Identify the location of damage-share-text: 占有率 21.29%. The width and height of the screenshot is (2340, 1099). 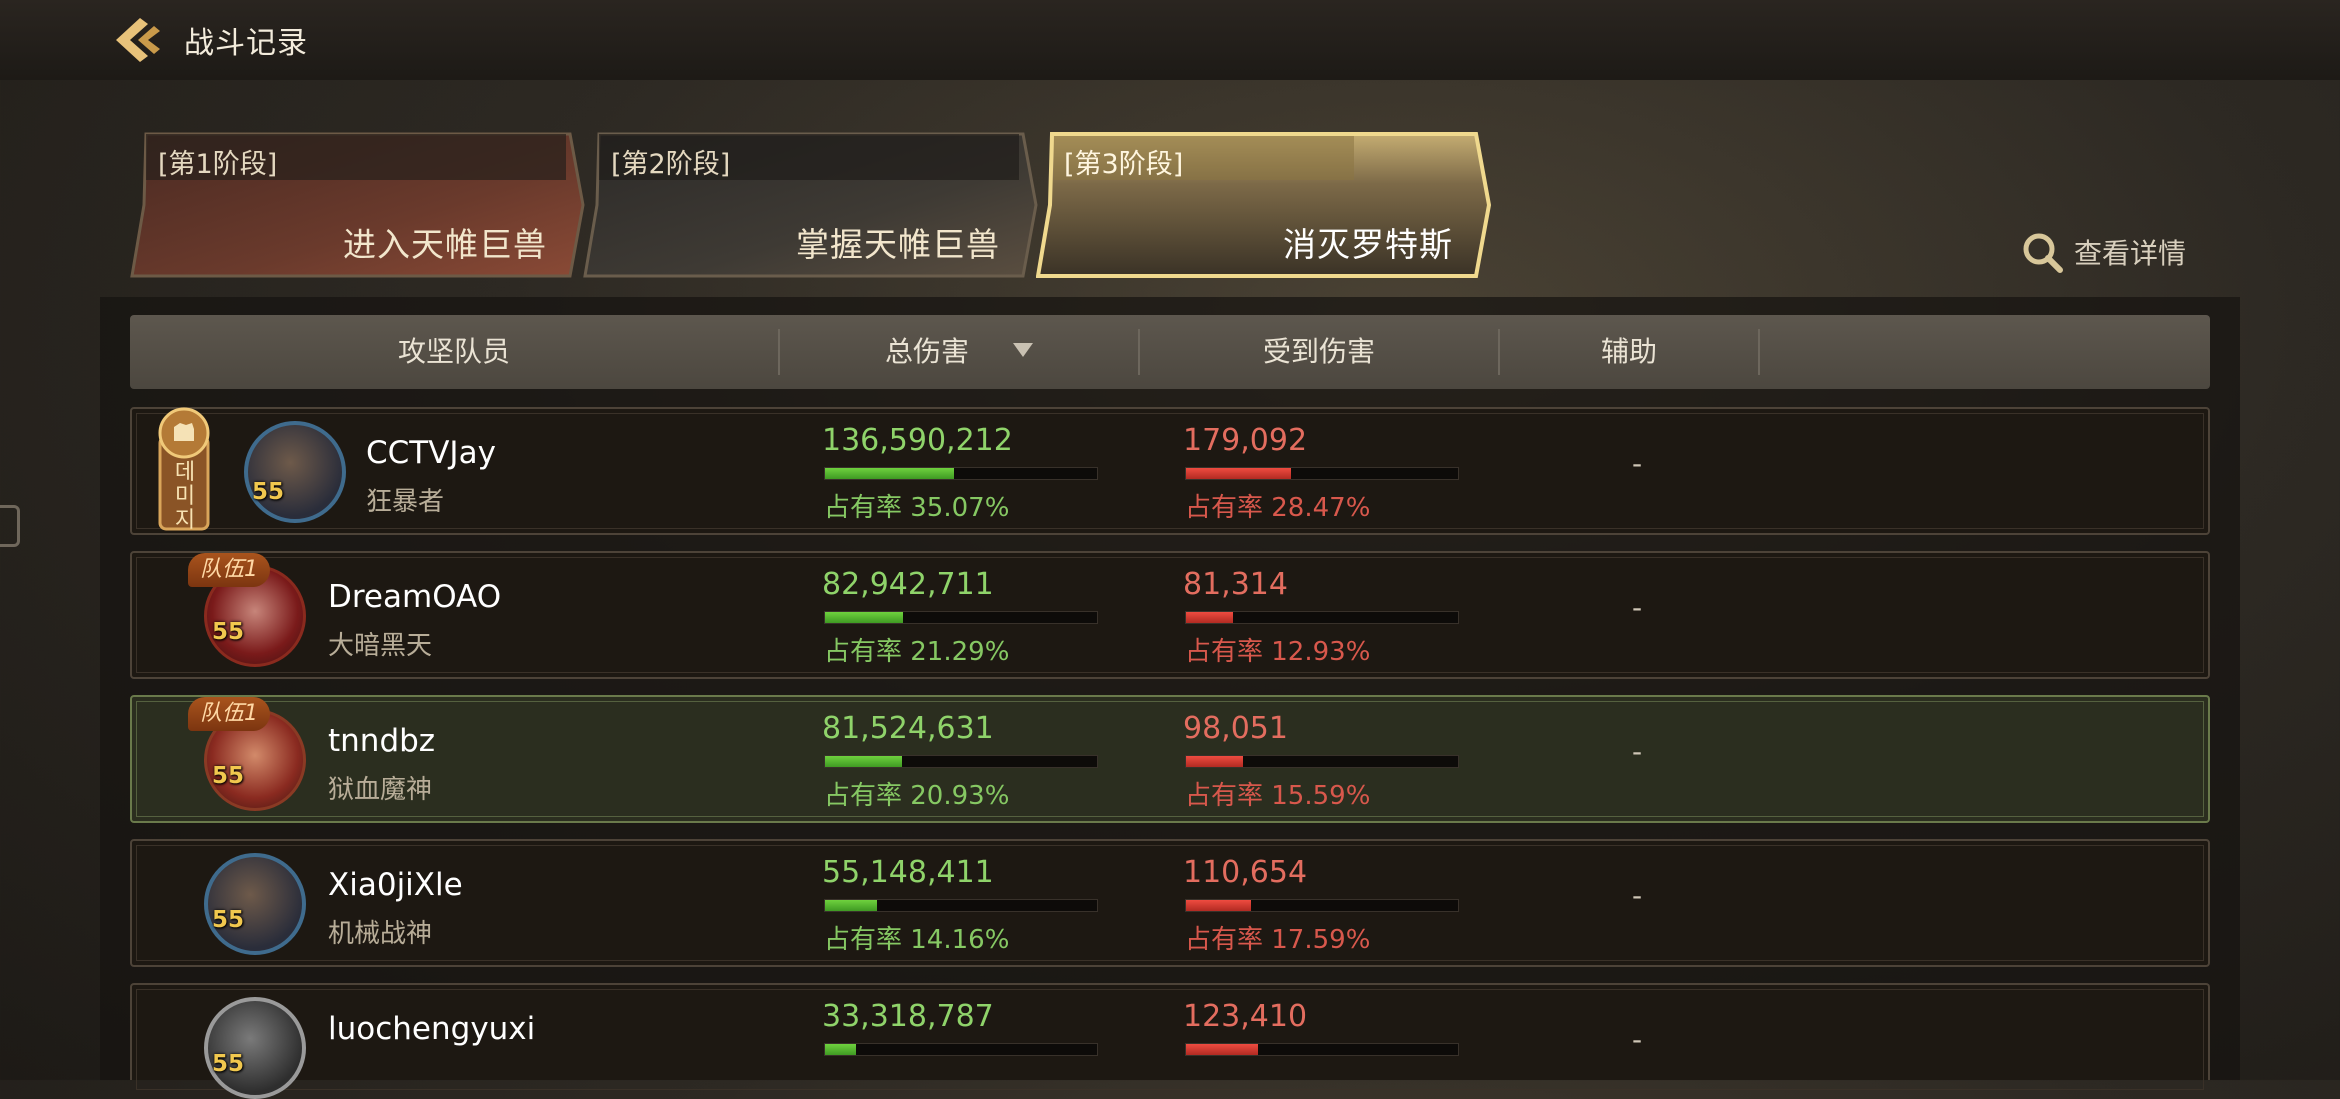
(917, 652).